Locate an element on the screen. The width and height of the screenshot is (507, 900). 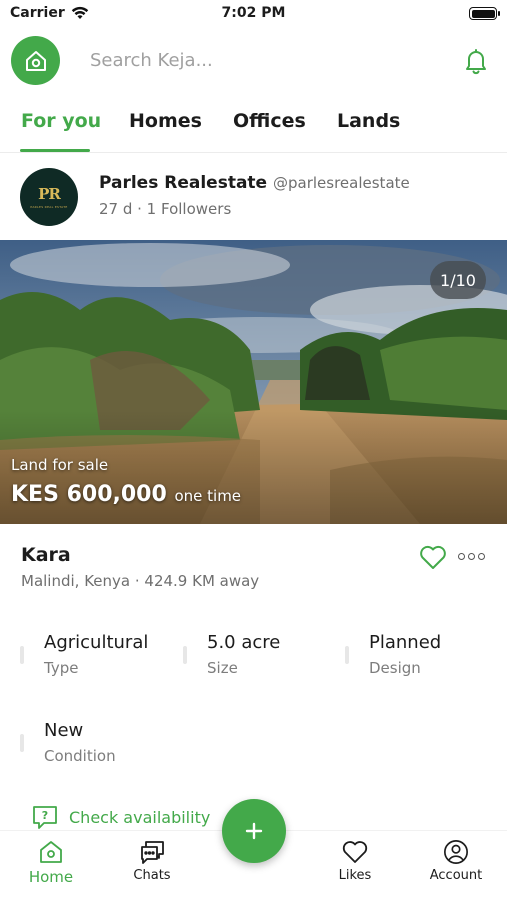
spec-value: 5.0 acre is located at coordinates (244, 642).